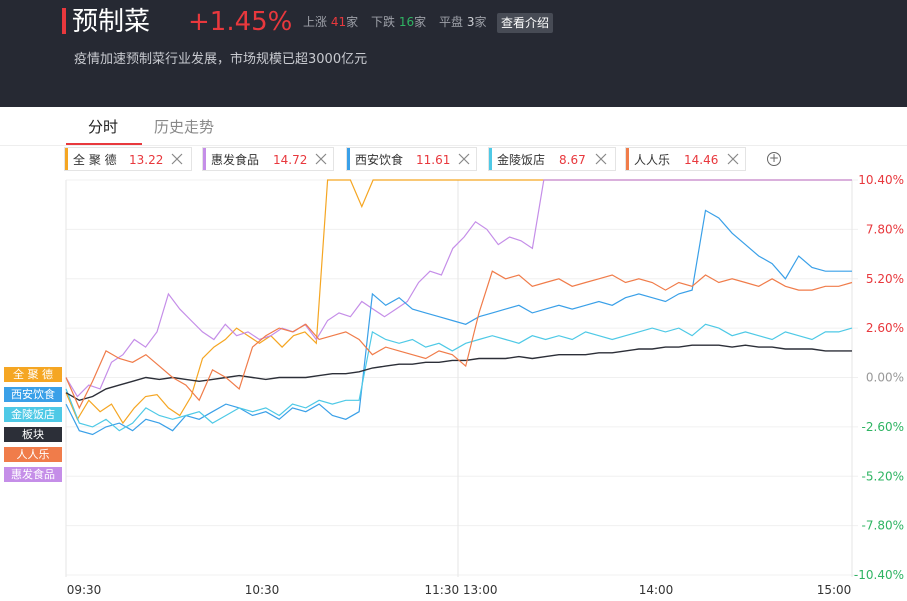 The image size is (907, 601). Describe the element at coordinates (656, 590) in the screenshot. I see `x-tick-label: 14:00` at that location.